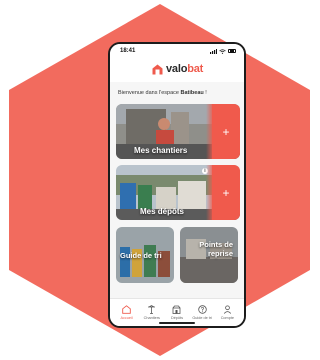 This screenshot has height=360, width=320. I want to click on tab-guide-label: Guide de tri, so click(202, 318).